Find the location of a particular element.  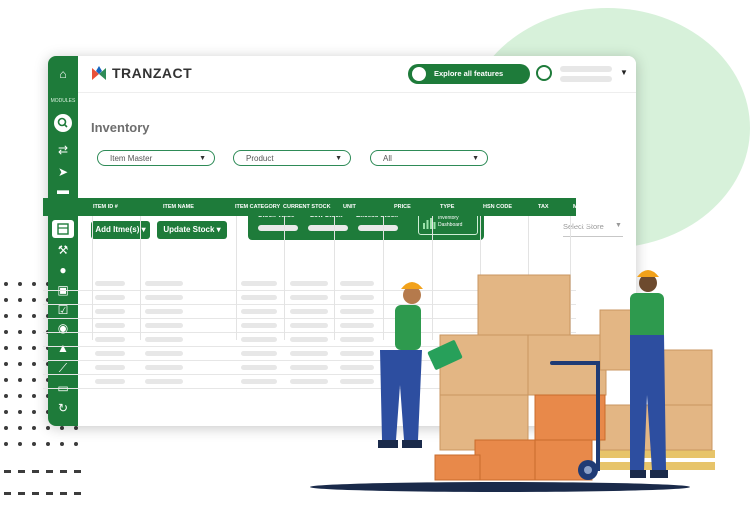

column-header-3: CURRENT STOCK is located at coordinates (307, 207).